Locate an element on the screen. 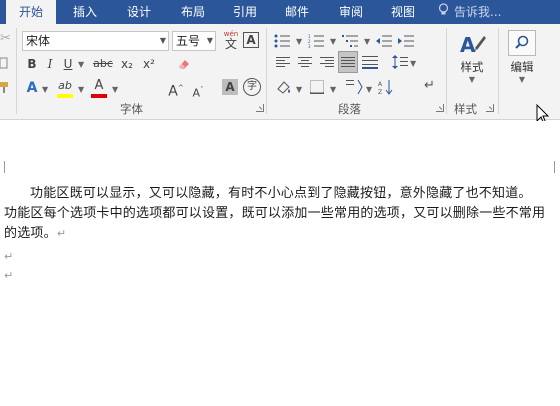 This screenshot has height=406, width=560. font-name-combo: 宋体 ▼ is located at coordinates (95, 41).